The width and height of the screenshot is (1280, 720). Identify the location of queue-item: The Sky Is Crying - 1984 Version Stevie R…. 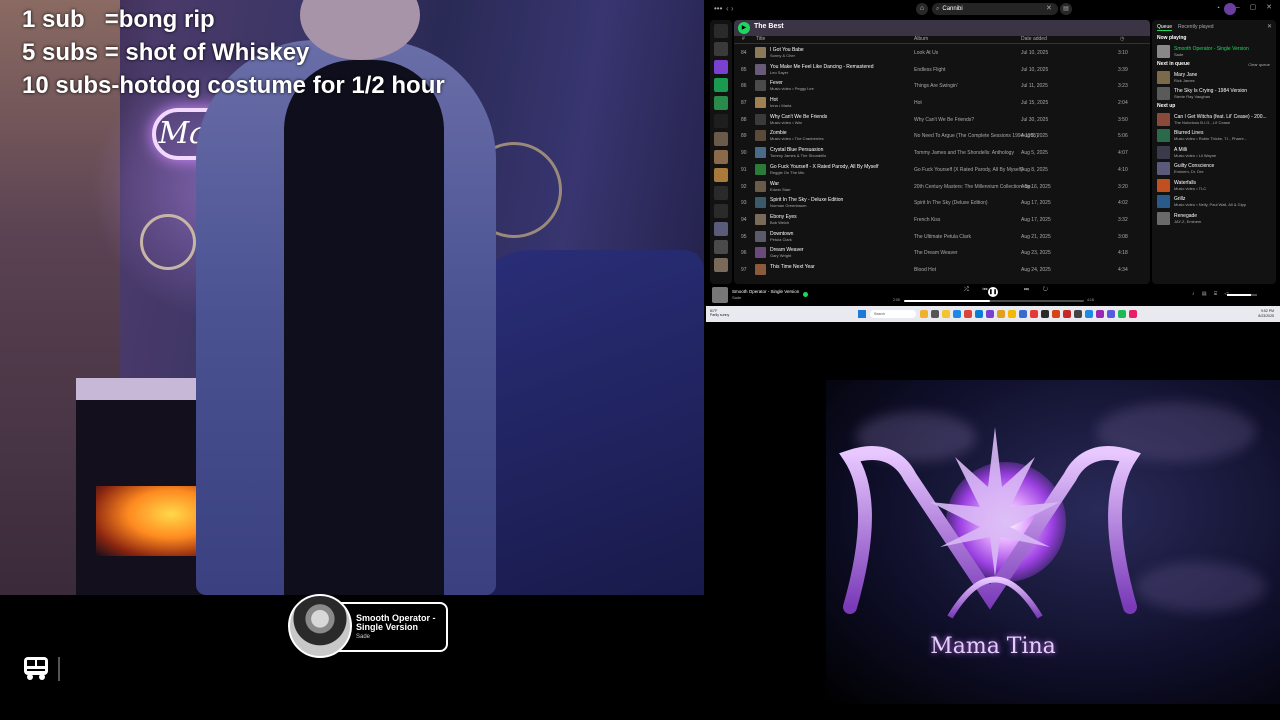
(1214, 93).